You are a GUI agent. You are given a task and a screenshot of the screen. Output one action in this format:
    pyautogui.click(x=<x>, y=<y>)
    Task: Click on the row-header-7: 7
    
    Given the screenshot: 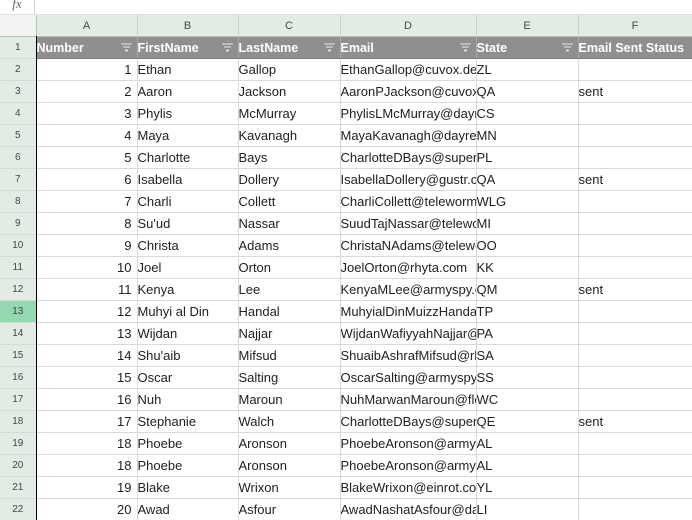 What is the action you would take?
    pyautogui.click(x=18, y=179)
    